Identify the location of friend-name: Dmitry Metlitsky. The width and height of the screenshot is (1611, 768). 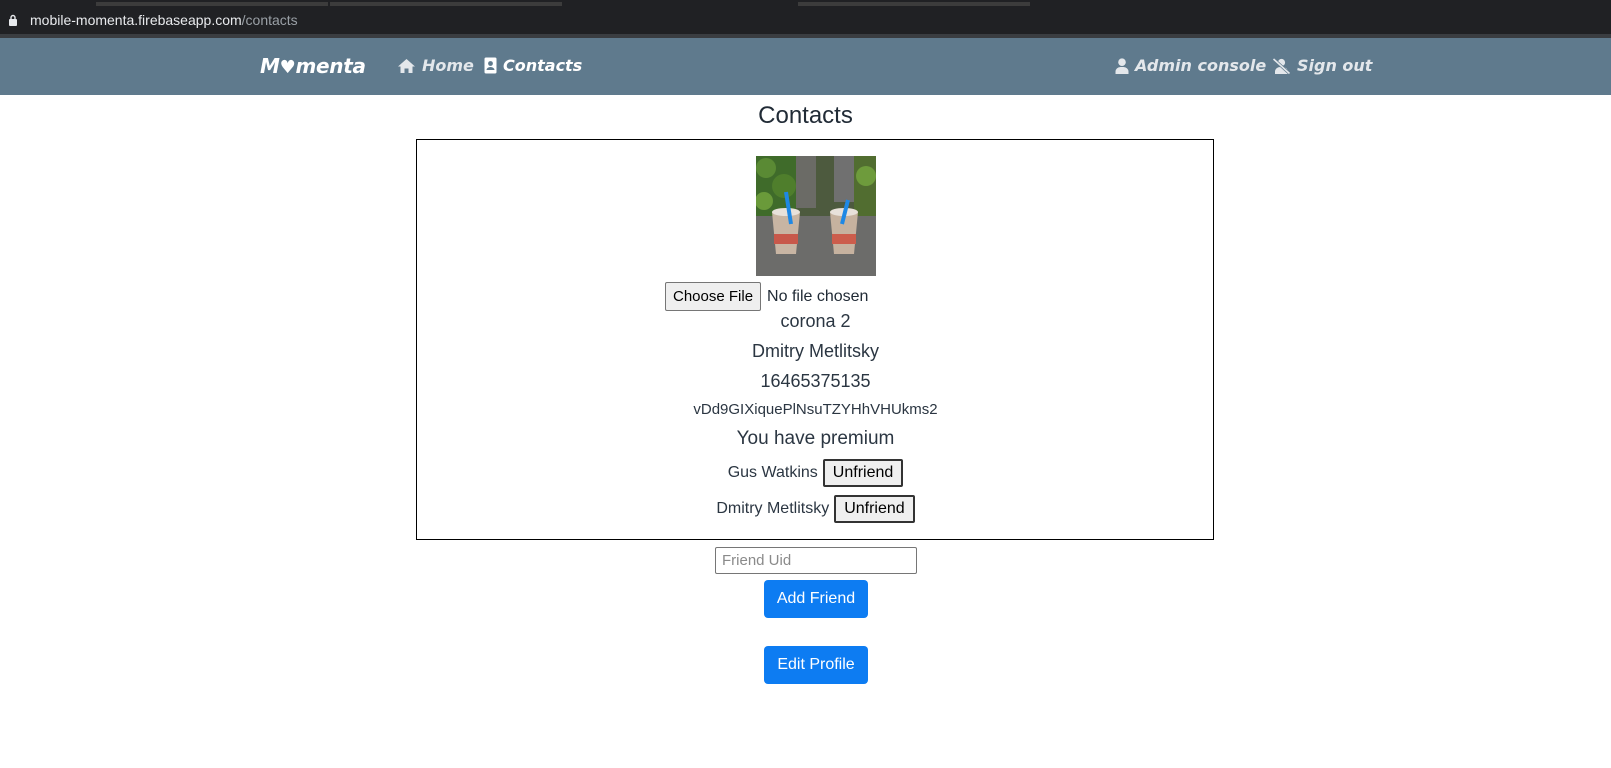
(773, 508).